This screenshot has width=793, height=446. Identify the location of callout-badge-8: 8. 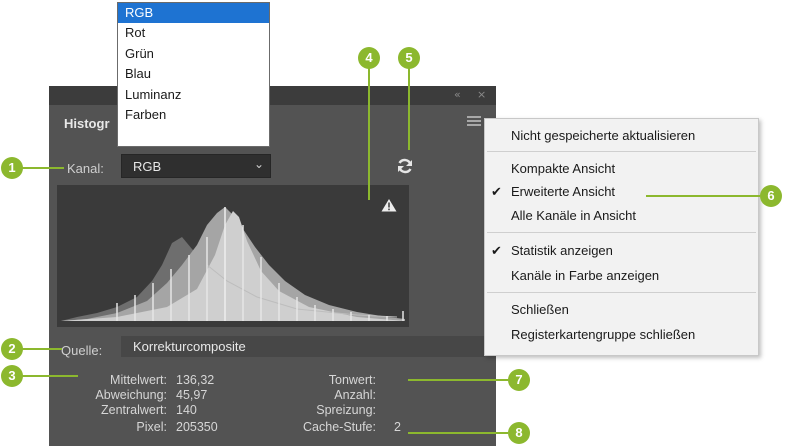
(519, 433).